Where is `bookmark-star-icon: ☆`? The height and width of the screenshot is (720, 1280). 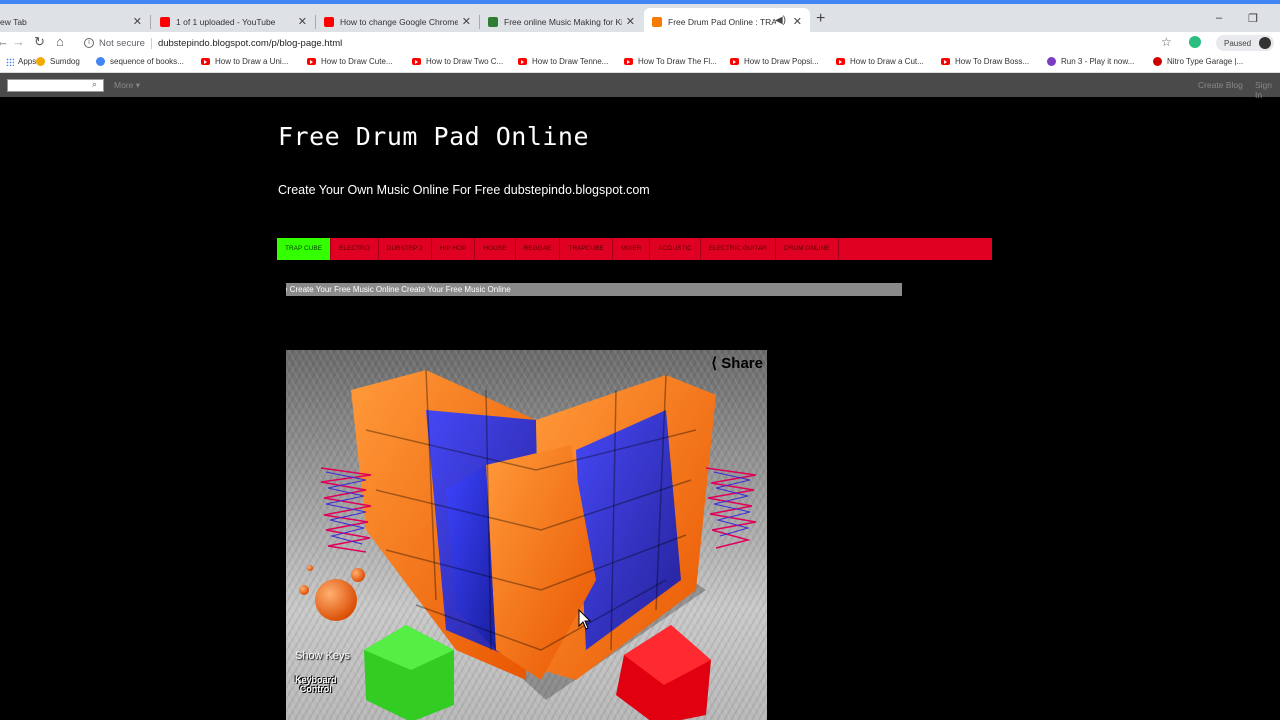
bookmark-star-icon: ☆ is located at coordinates (1166, 42).